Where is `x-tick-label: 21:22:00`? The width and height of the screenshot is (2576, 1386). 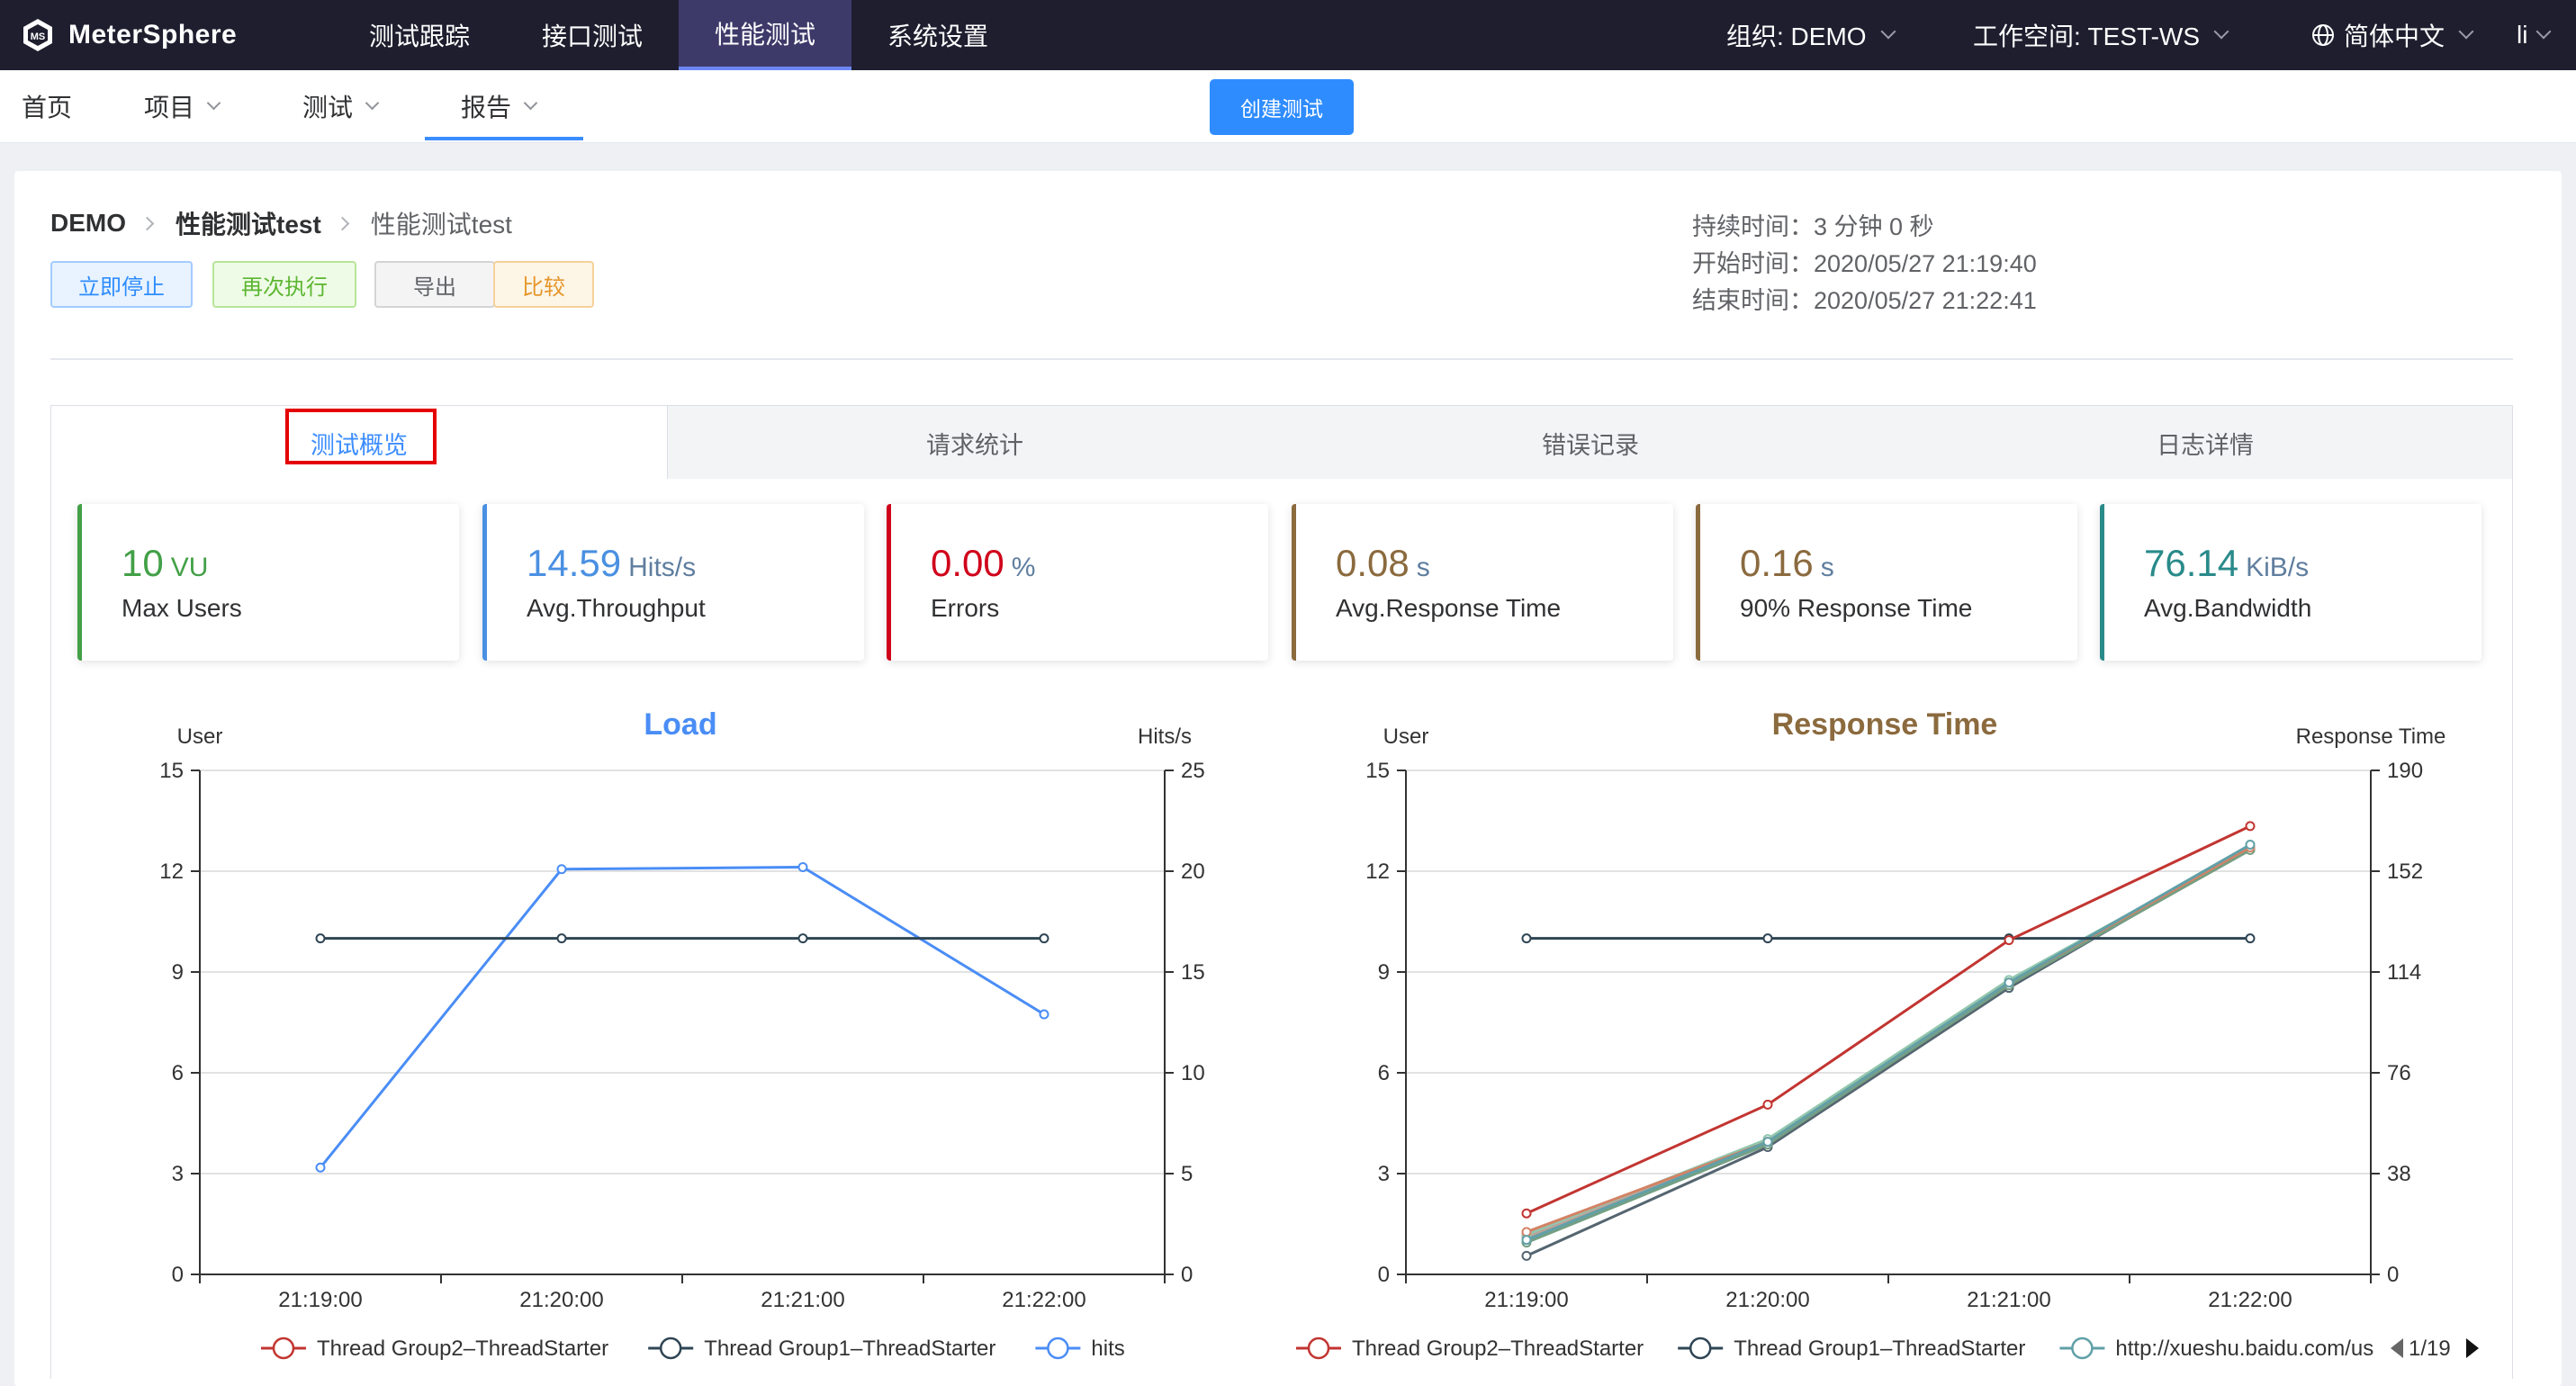 x-tick-label: 21:22:00 is located at coordinates (2250, 1300).